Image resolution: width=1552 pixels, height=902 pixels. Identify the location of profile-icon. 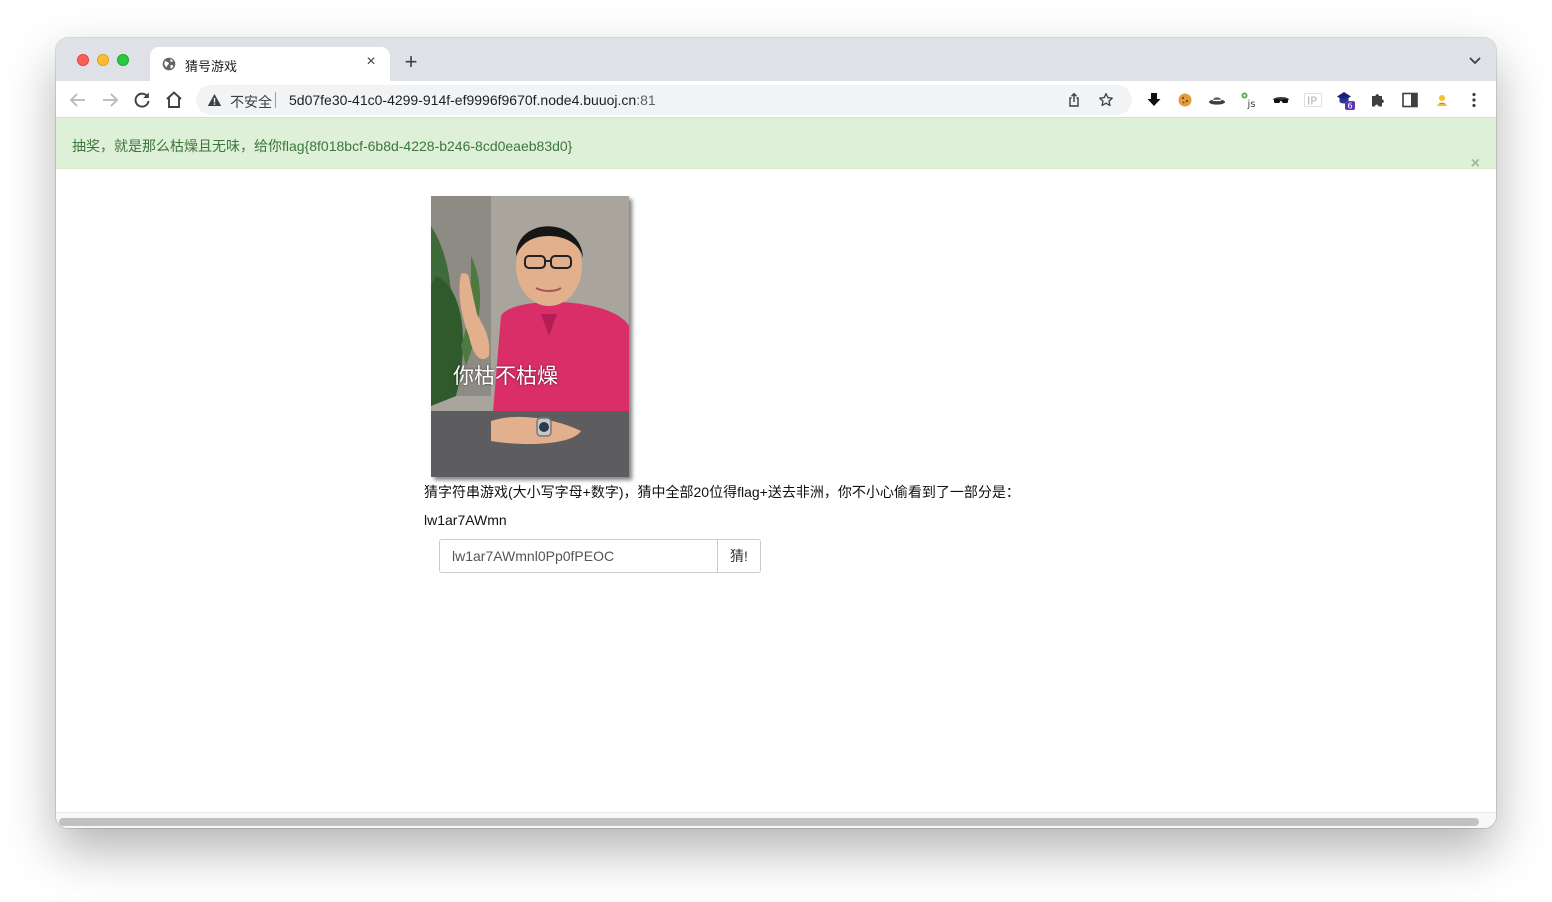
(1442, 100).